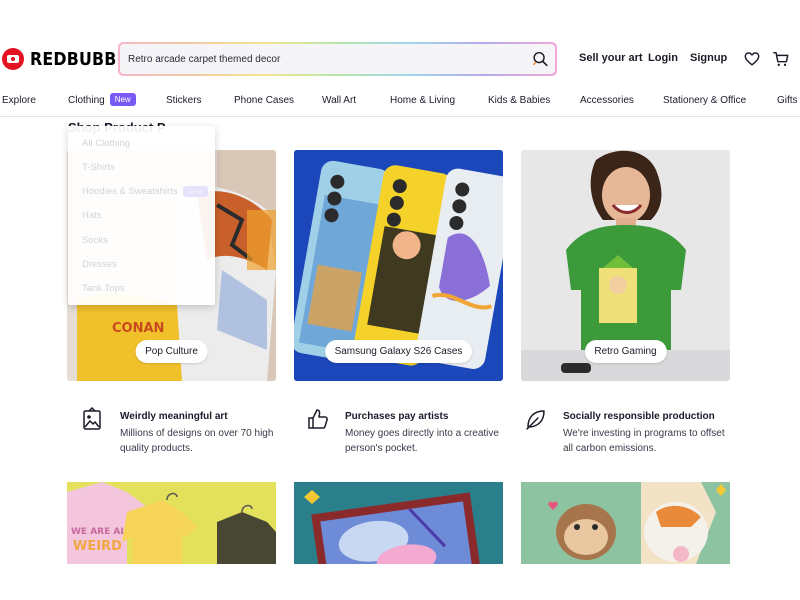  What do you see at coordinates (130, 191) in the screenshot?
I see `dropdown-item-hoodies-label: Hoodies & Sweatshirts` at bounding box center [130, 191].